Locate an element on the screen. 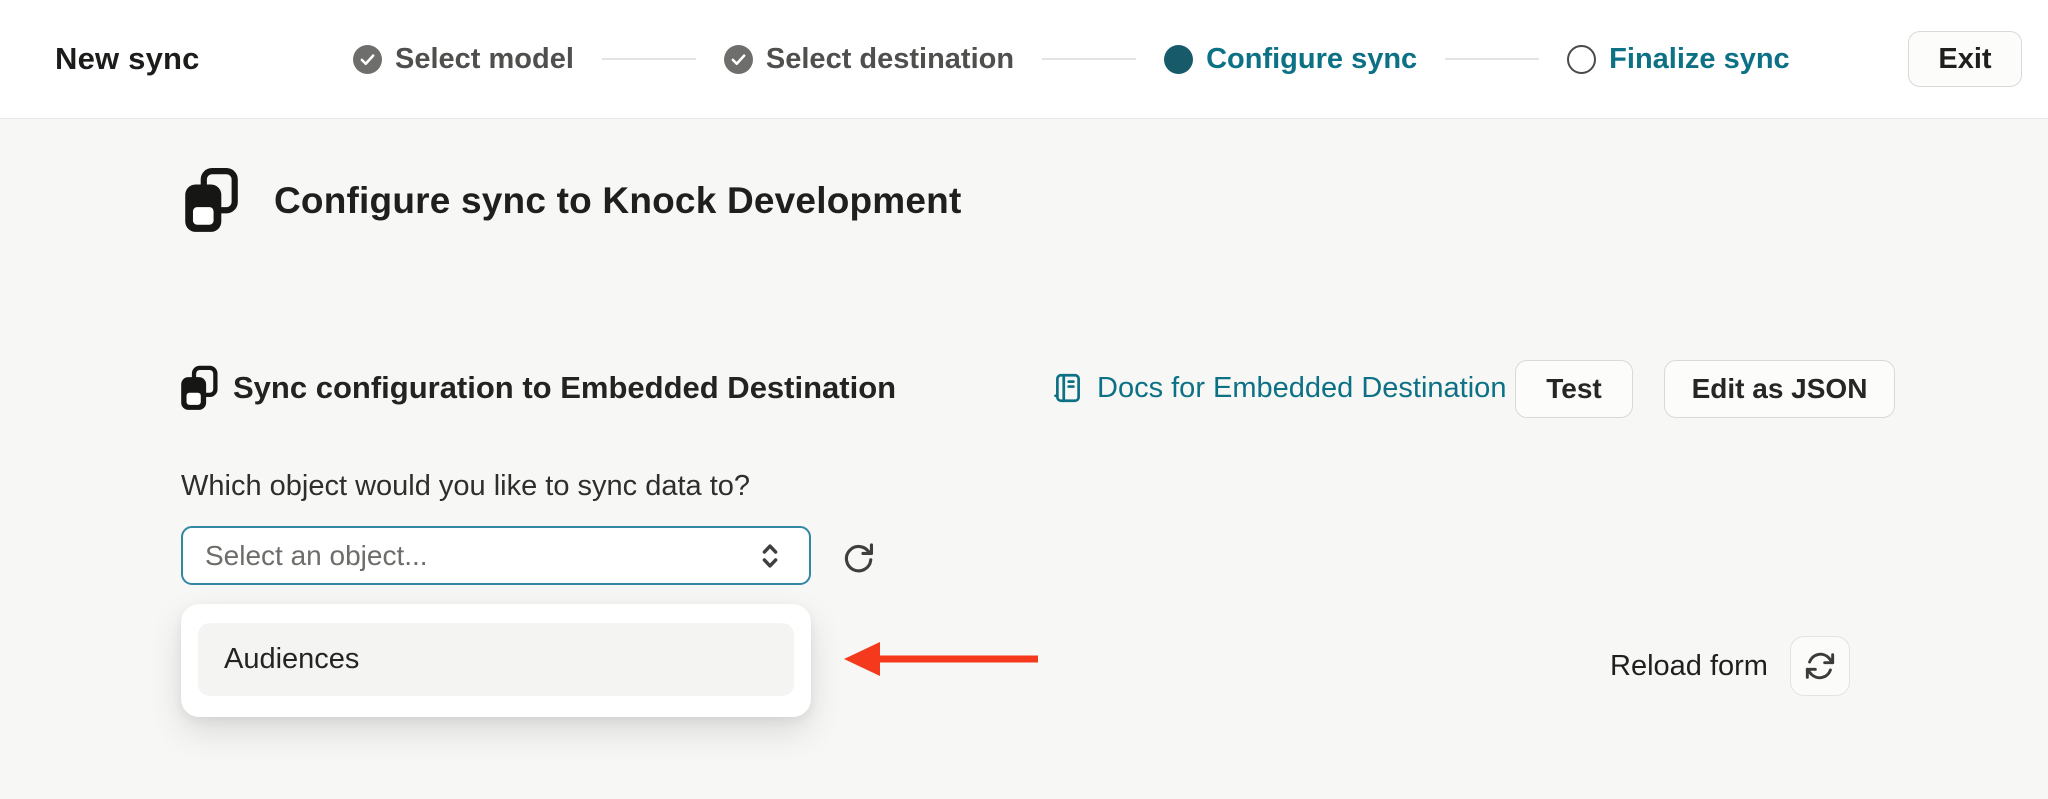 The width and height of the screenshot is (2048, 799). step-upcoming-circle-icon is located at coordinates (1582, 59).